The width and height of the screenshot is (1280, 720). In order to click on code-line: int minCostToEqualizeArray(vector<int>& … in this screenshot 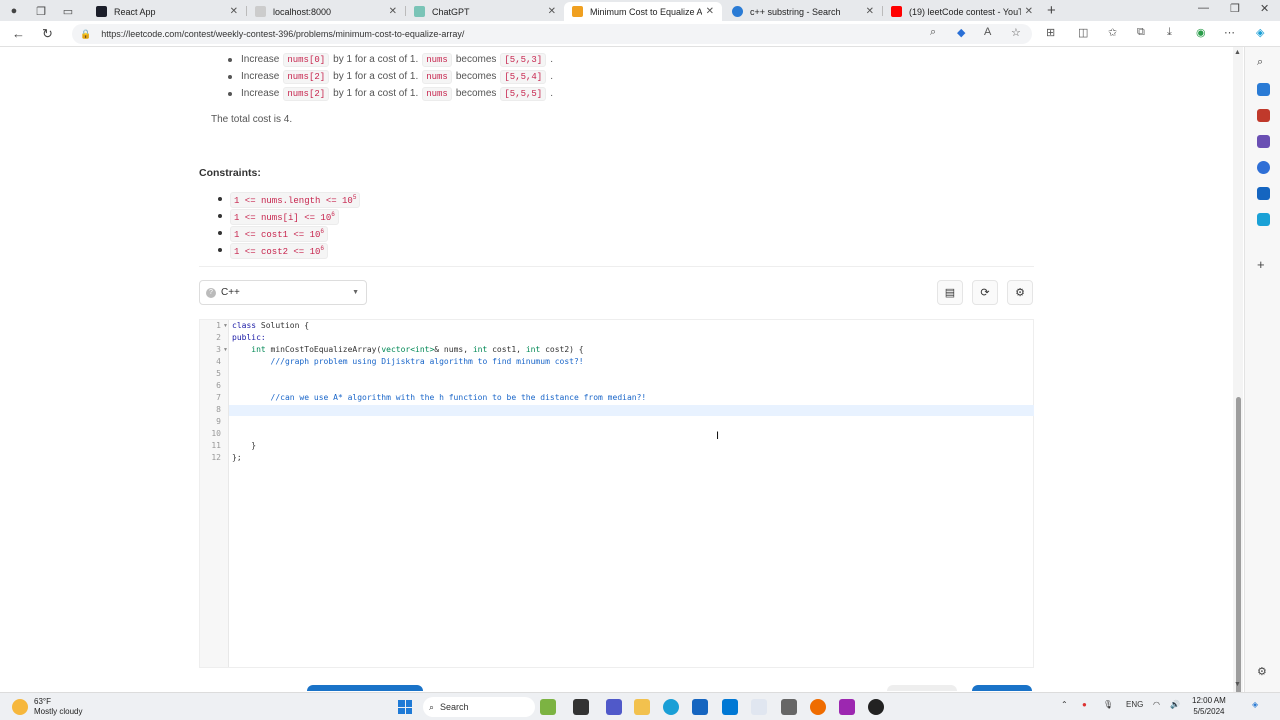, I will do `click(408, 349)`.